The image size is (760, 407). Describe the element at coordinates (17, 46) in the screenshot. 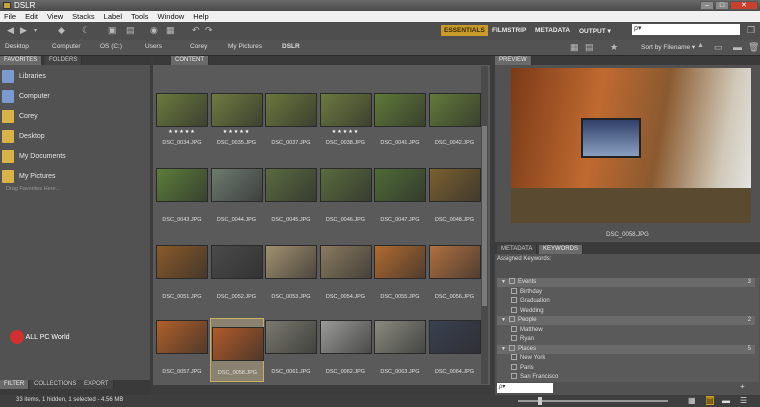

I see `breadcrumb-desktop: Desktop` at that location.